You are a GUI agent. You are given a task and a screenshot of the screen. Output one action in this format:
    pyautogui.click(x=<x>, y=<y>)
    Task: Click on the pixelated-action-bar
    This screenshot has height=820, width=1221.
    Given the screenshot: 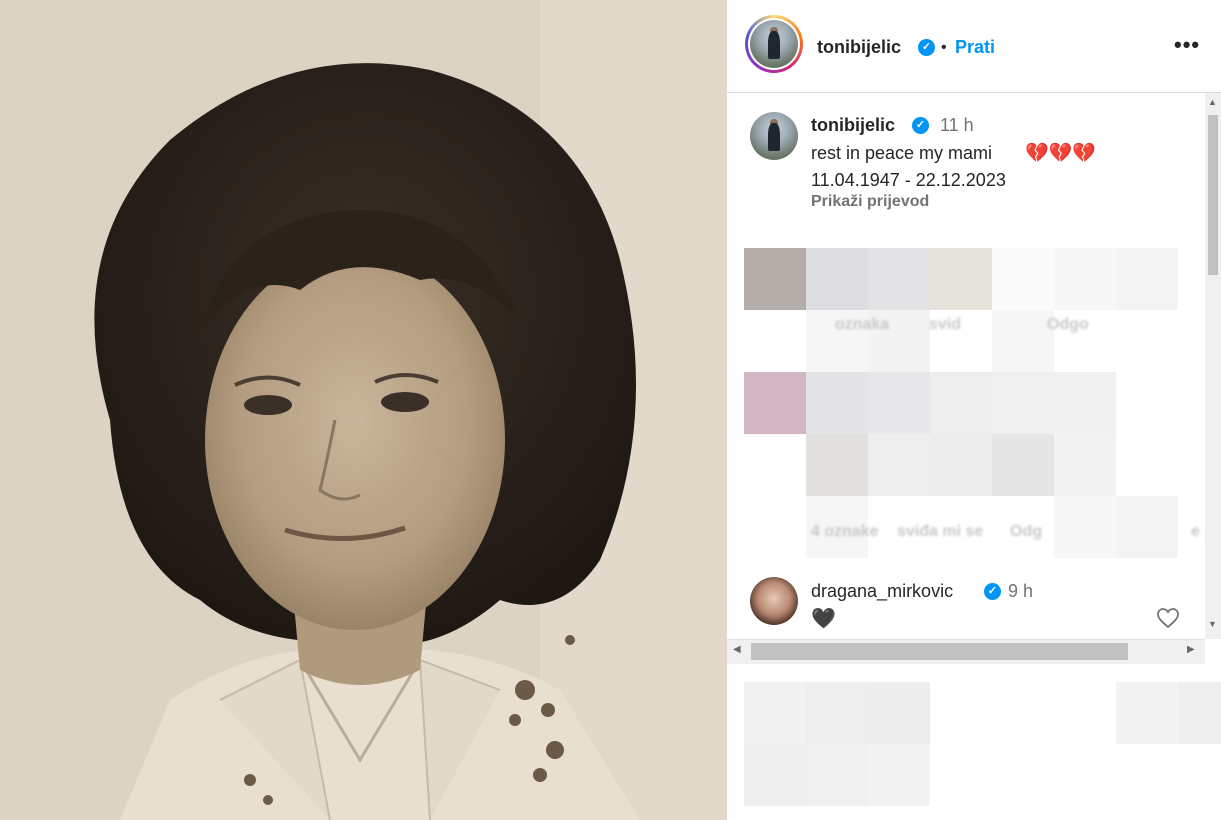 What is the action you would take?
    pyautogui.click(x=982, y=744)
    